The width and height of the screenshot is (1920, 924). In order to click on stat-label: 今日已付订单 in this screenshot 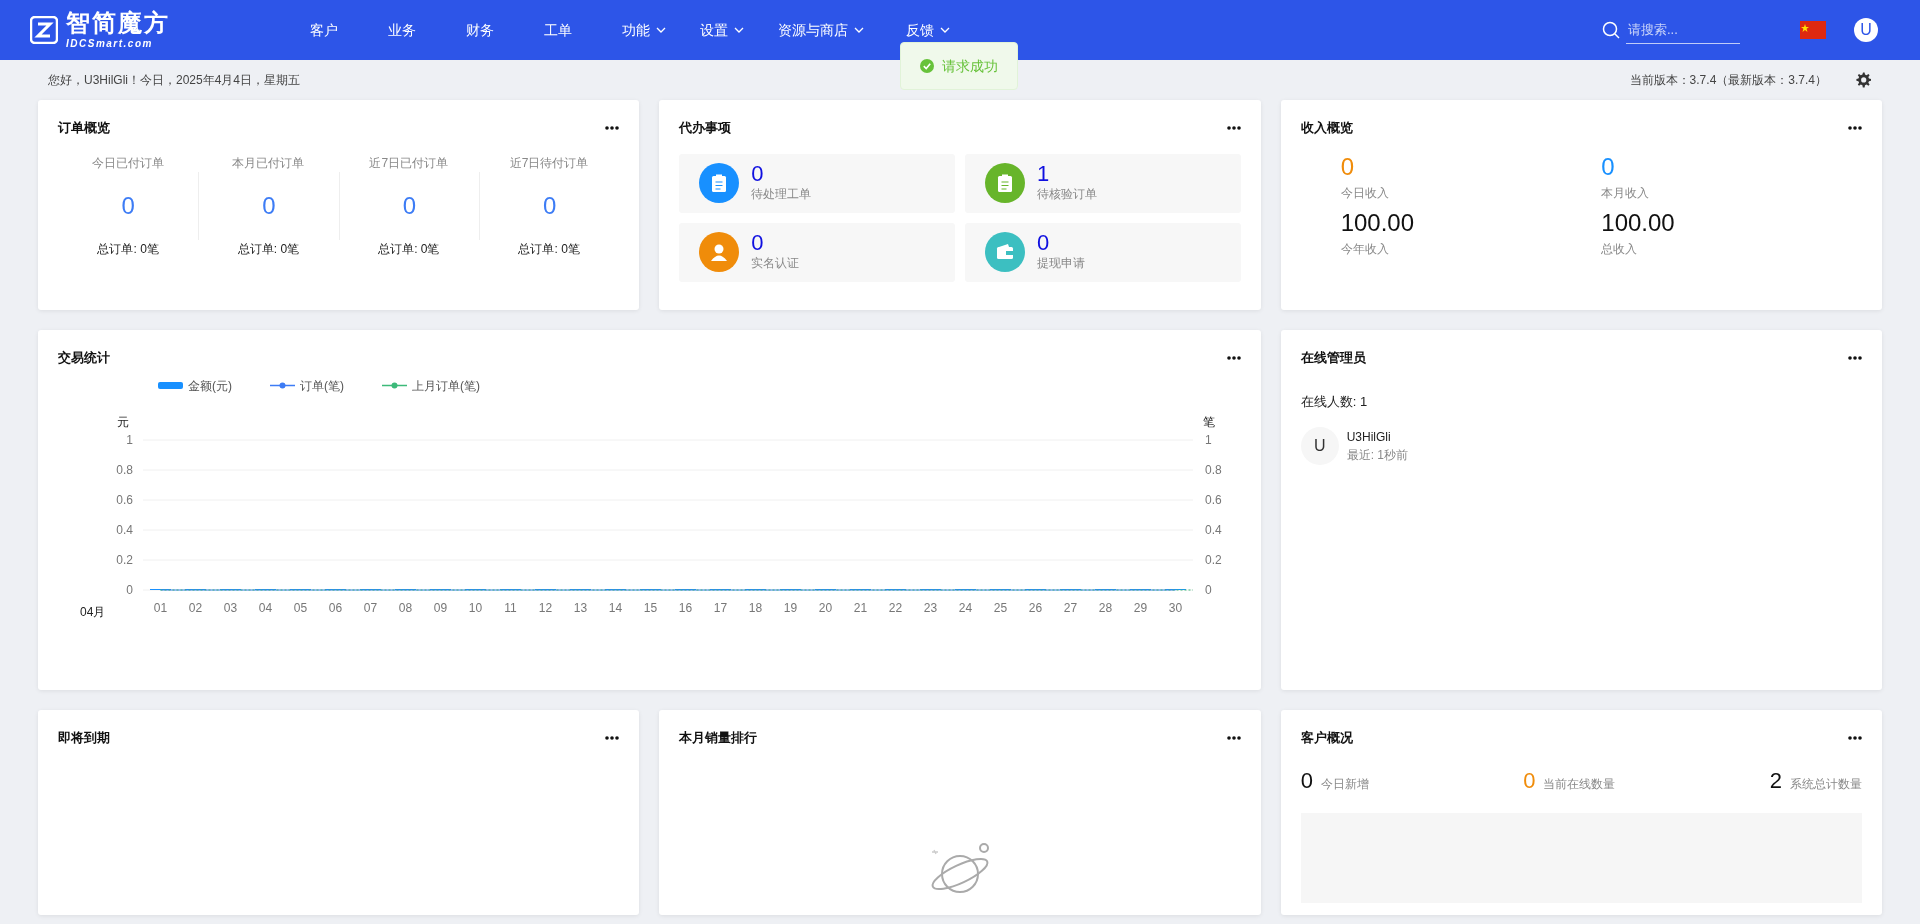, I will do `click(128, 163)`.